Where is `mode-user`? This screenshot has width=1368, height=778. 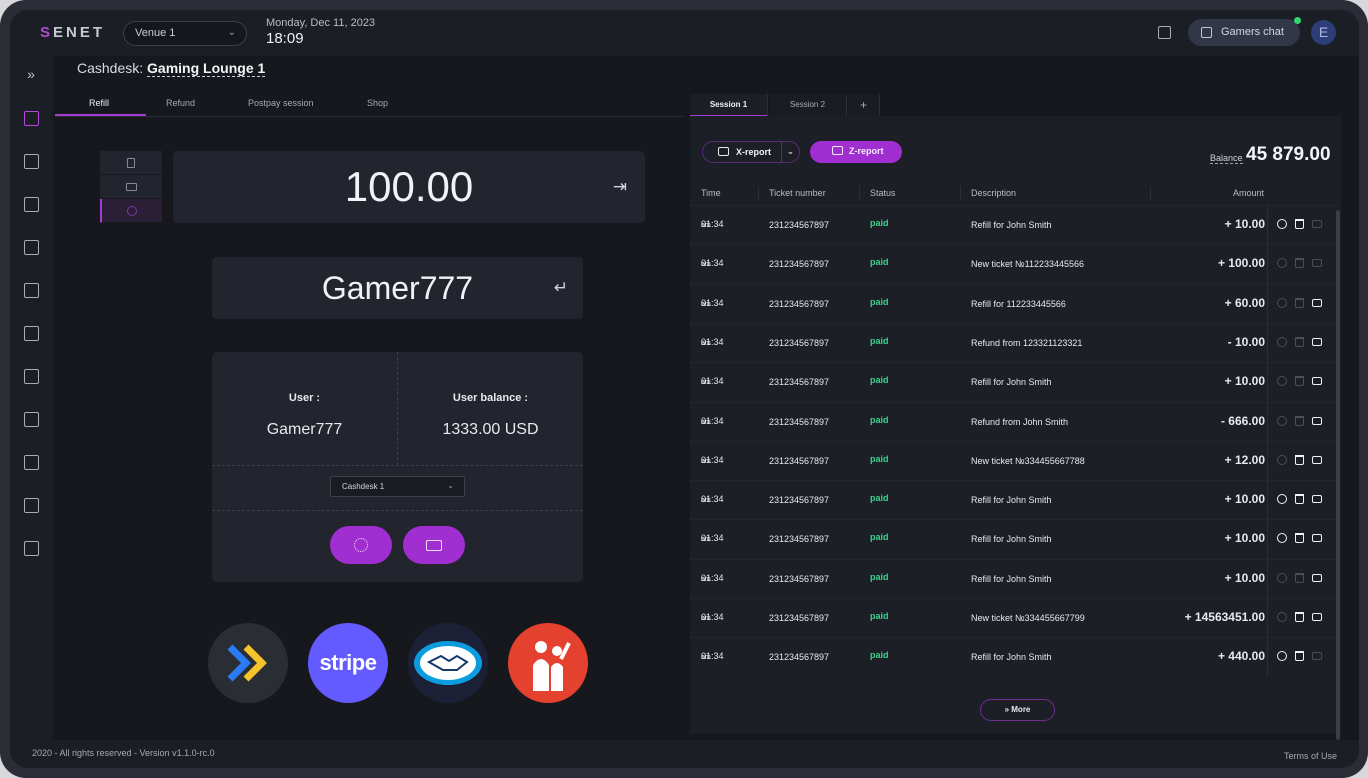
mode-user is located at coordinates (131, 211).